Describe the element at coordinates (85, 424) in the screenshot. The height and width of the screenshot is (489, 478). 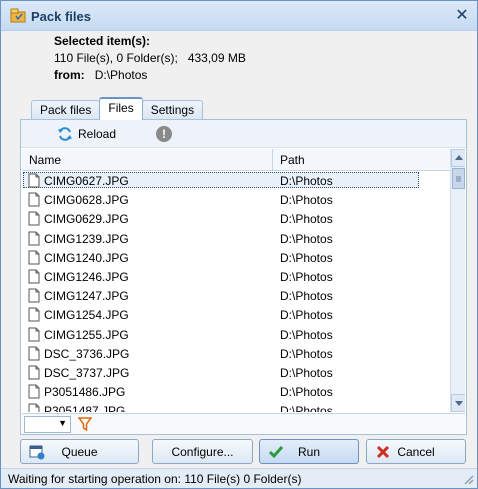
I see `funnel-icon` at that location.